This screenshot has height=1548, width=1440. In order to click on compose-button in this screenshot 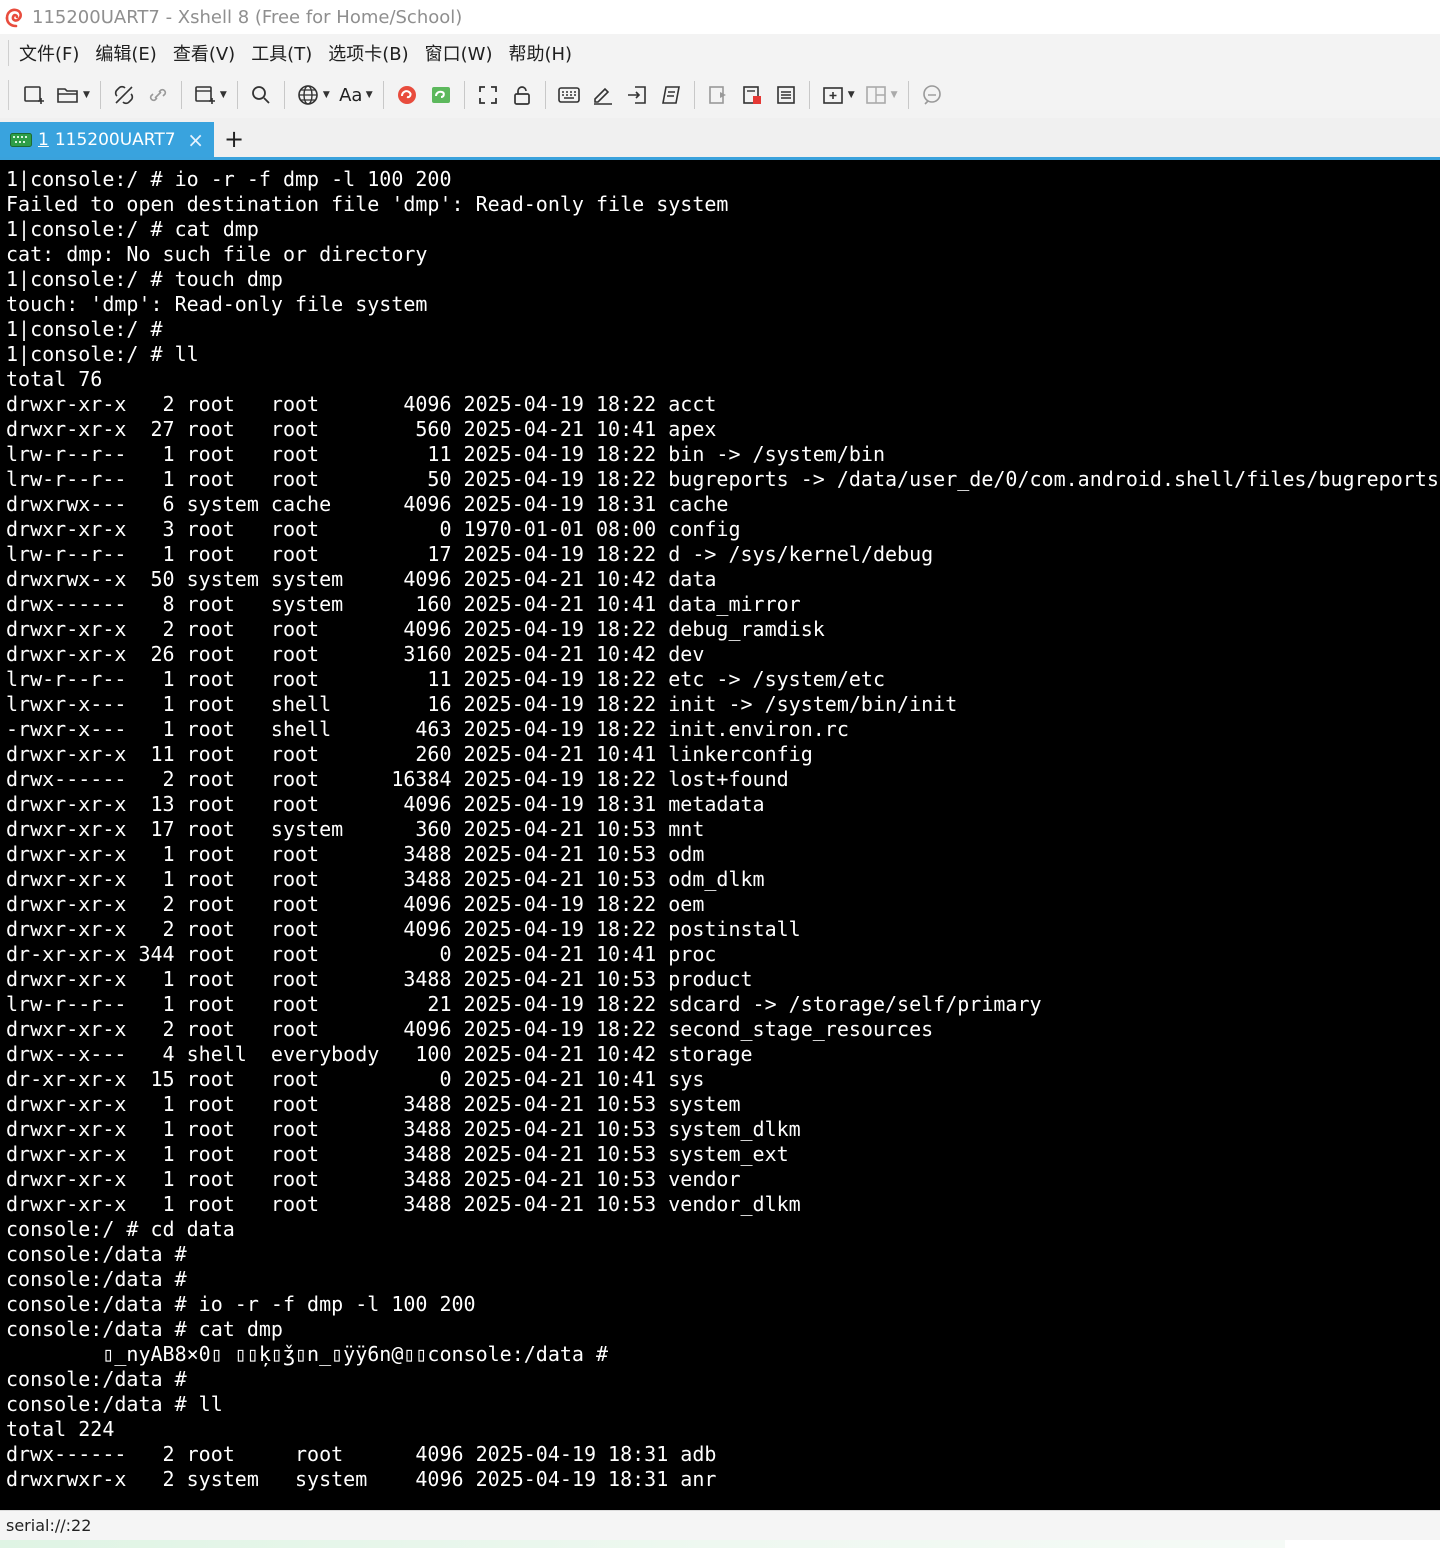, I will do `click(603, 95)`.